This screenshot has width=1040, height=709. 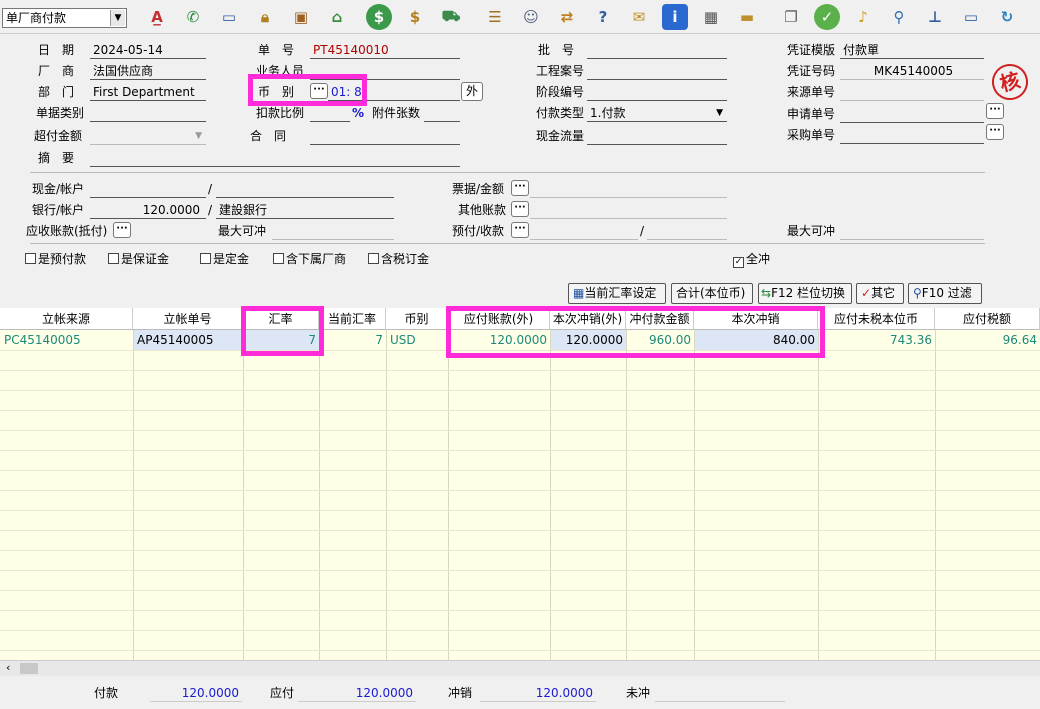 What do you see at coordinates (657, 136) in the screenshot?
I see `cashflow-field` at bounding box center [657, 136].